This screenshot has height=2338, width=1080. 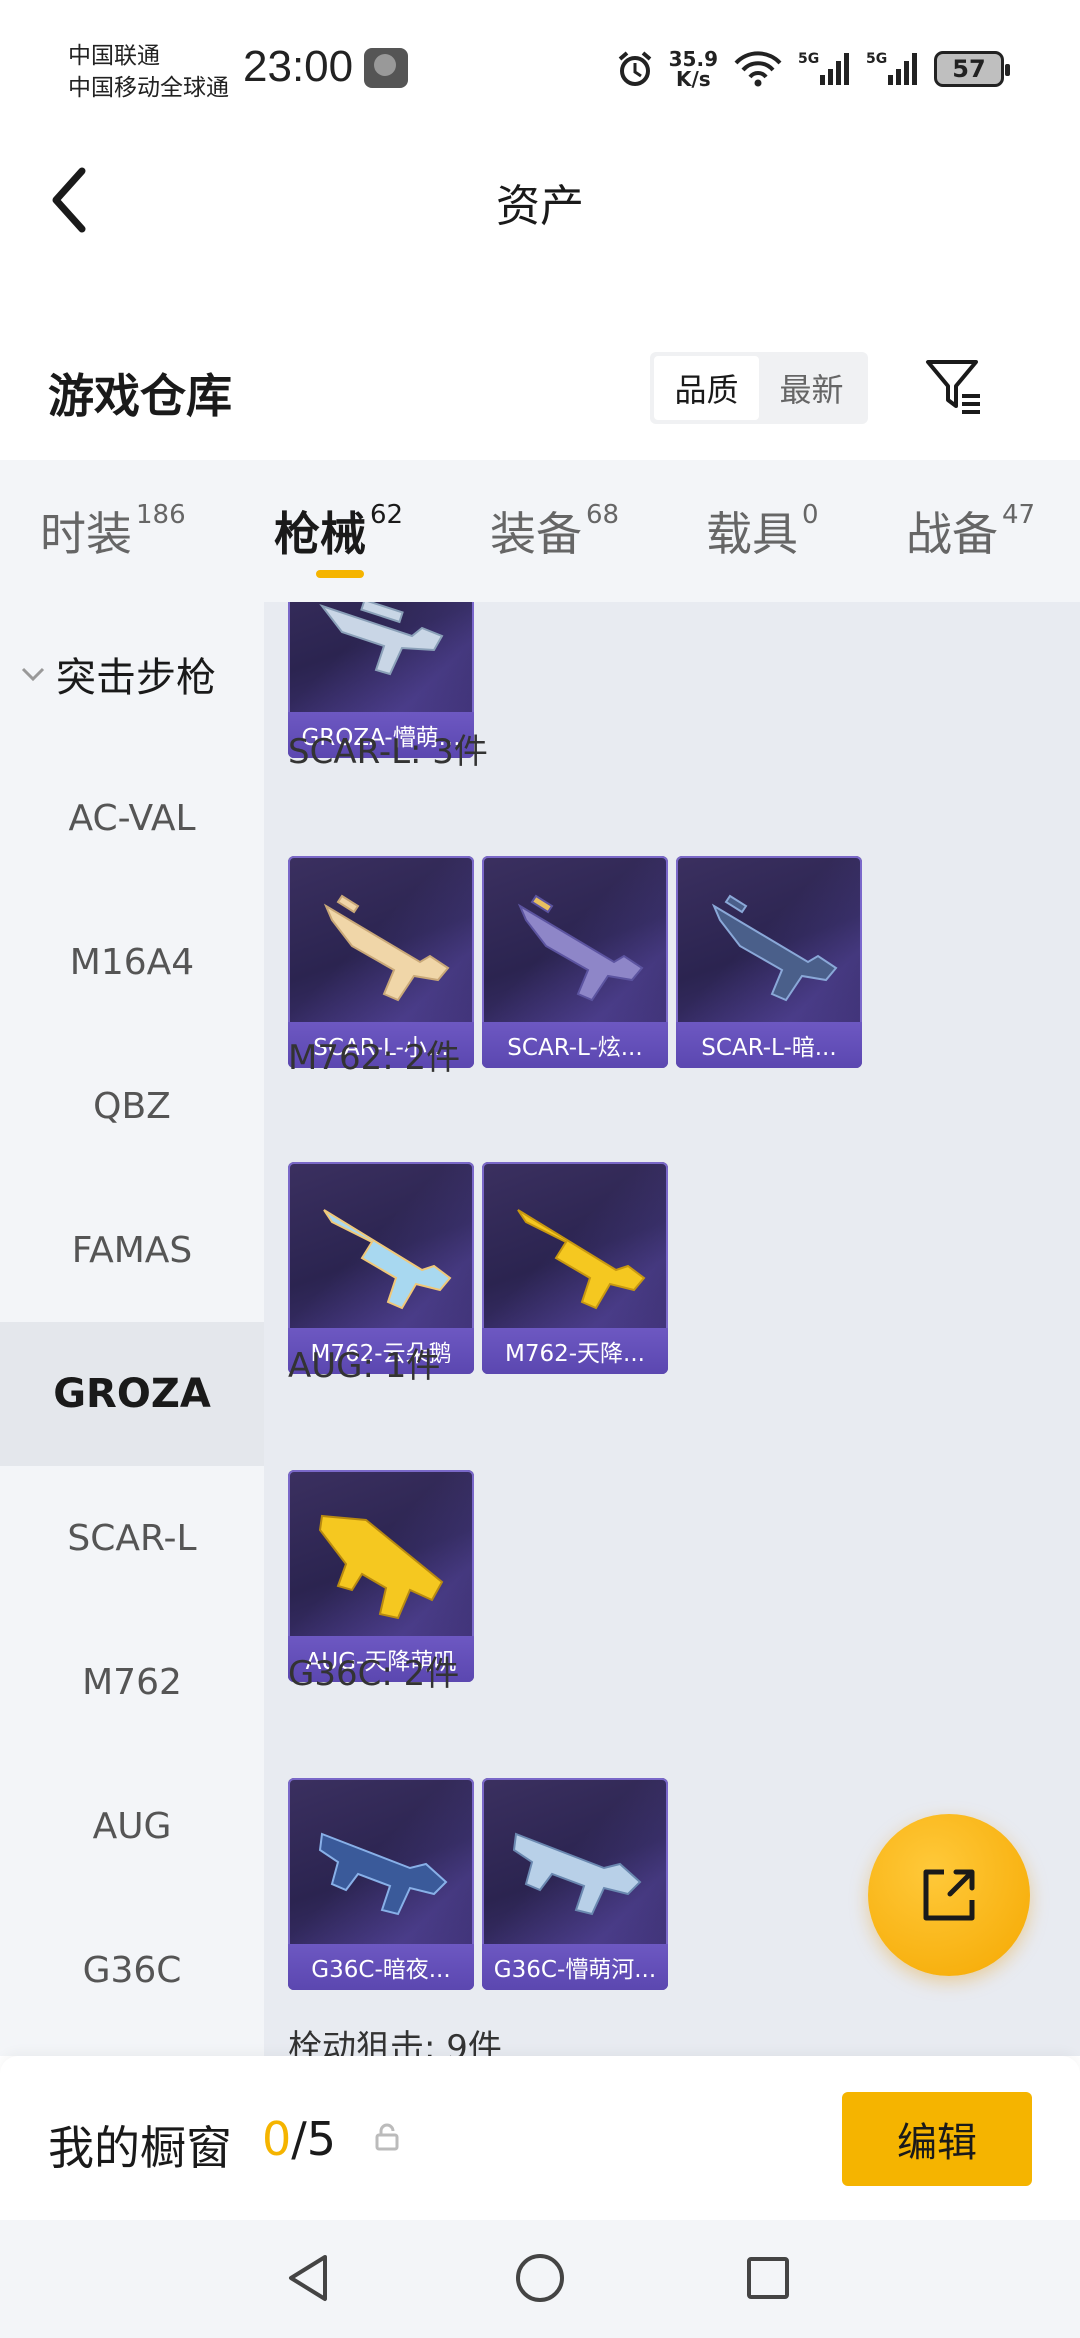 I want to click on notification-avatar-icon, so click(x=386, y=68).